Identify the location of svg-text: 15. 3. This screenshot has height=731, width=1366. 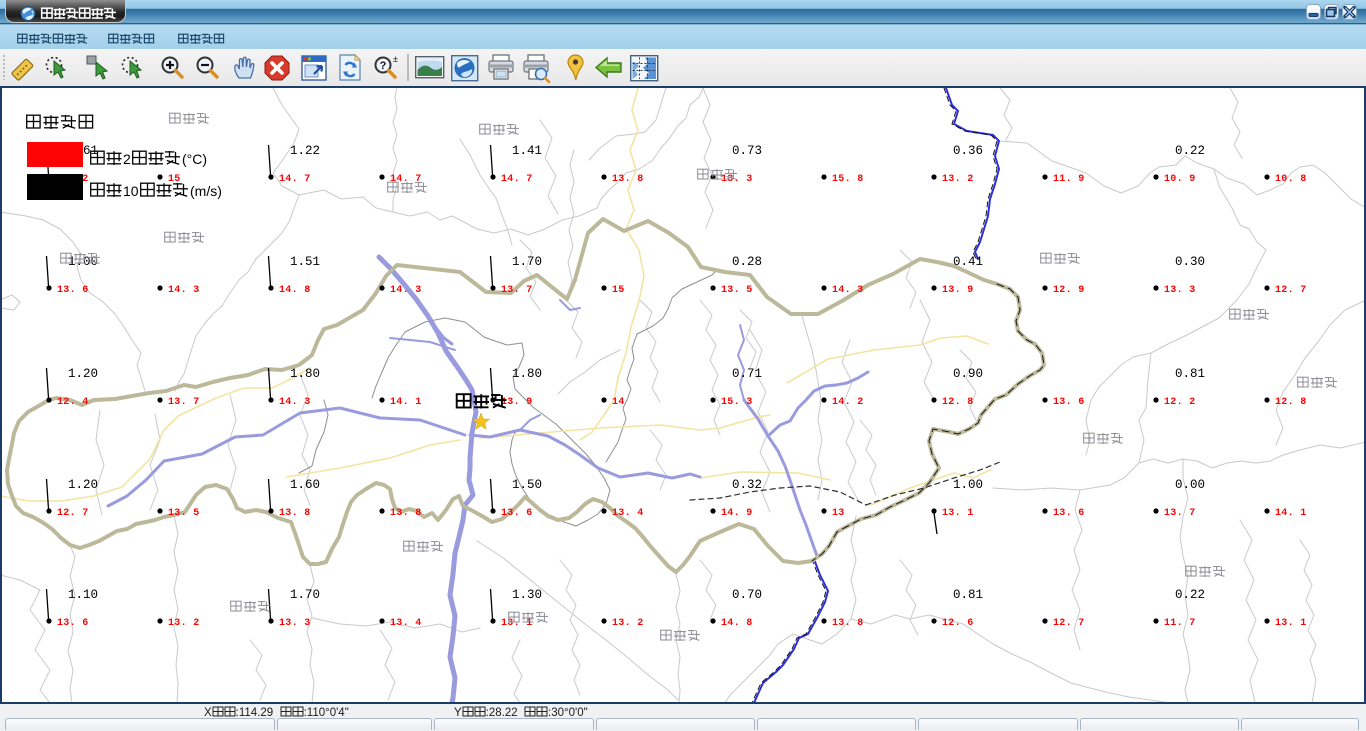
(737, 402).